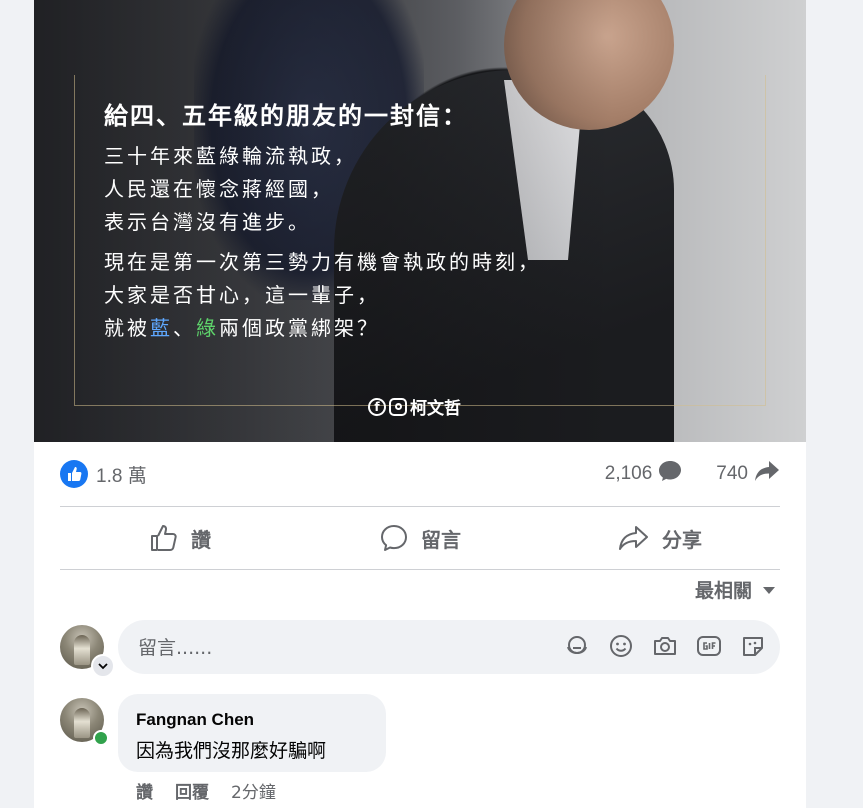  What do you see at coordinates (692, 474) in the screenshot?
I see `post-stats: 2,106 740` at bounding box center [692, 474].